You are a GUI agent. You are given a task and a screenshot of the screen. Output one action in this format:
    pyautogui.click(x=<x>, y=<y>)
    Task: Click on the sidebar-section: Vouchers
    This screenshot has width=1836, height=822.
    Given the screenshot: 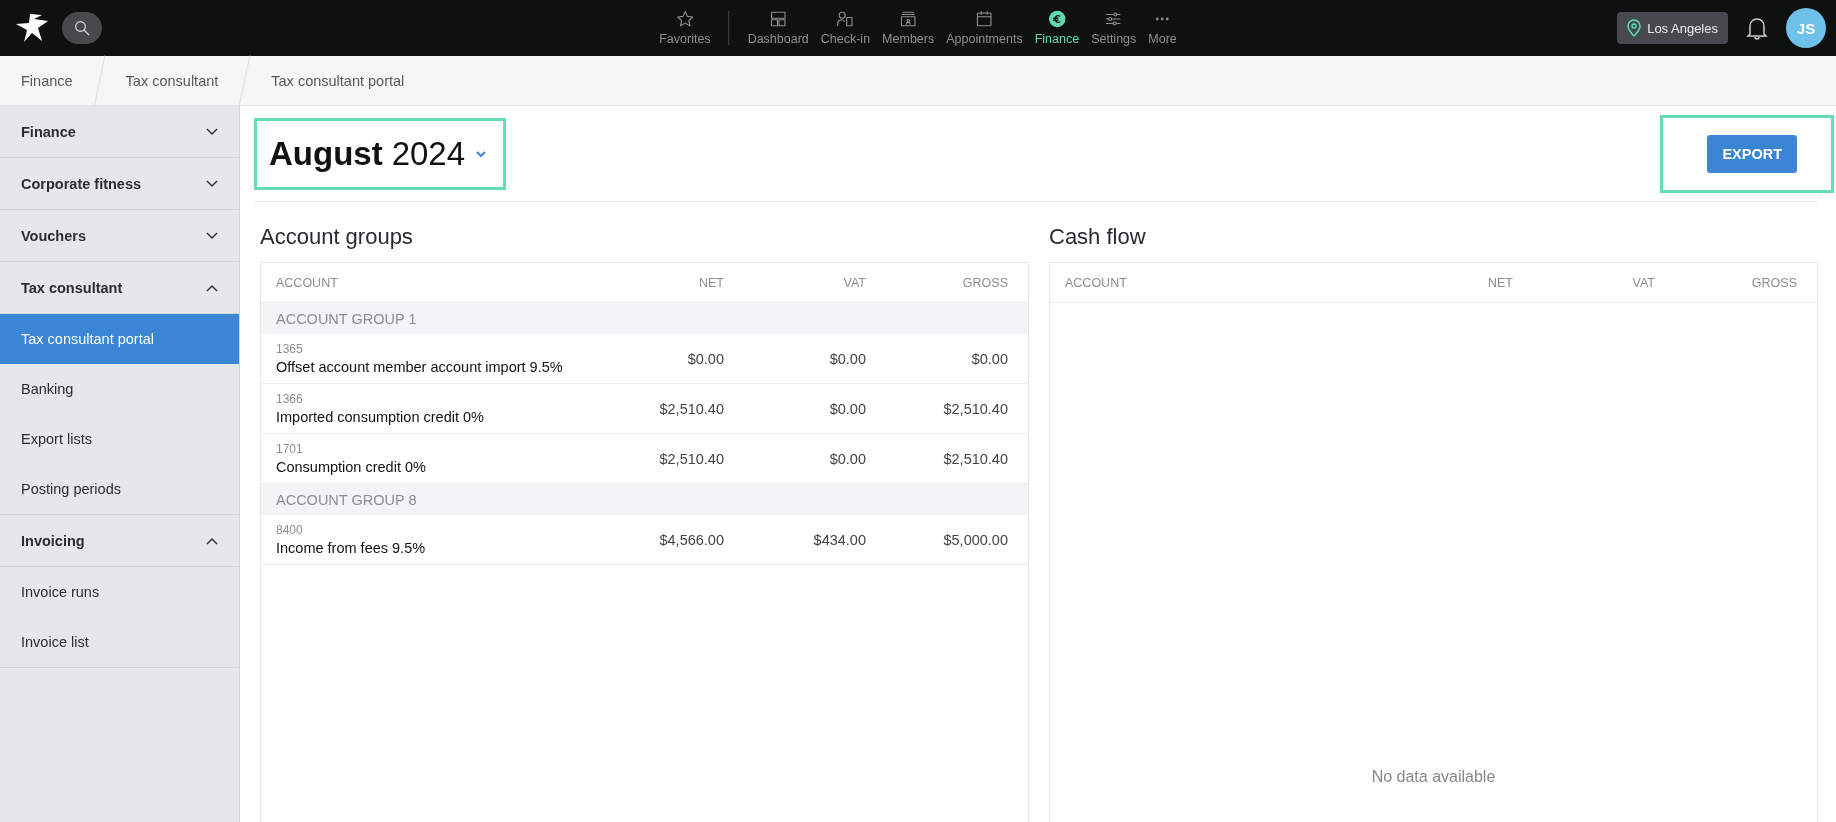 What is the action you would take?
    pyautogui.click(x=119, y=236)
    